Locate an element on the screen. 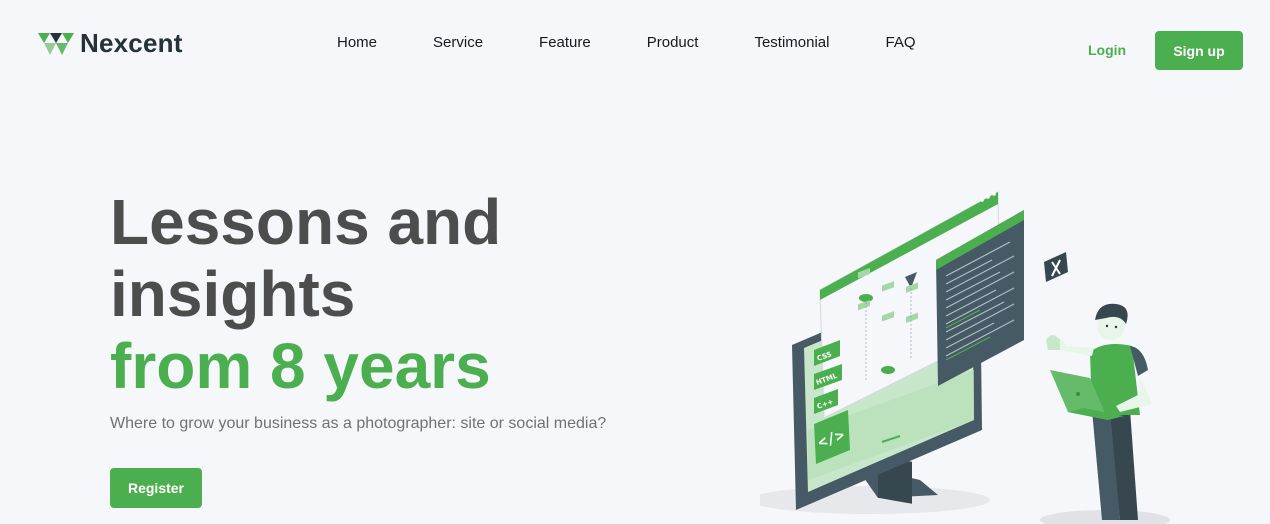 This screenshot has height=524, width=1270. hero-title-line-2: insights is located at coordinates (233, 294).